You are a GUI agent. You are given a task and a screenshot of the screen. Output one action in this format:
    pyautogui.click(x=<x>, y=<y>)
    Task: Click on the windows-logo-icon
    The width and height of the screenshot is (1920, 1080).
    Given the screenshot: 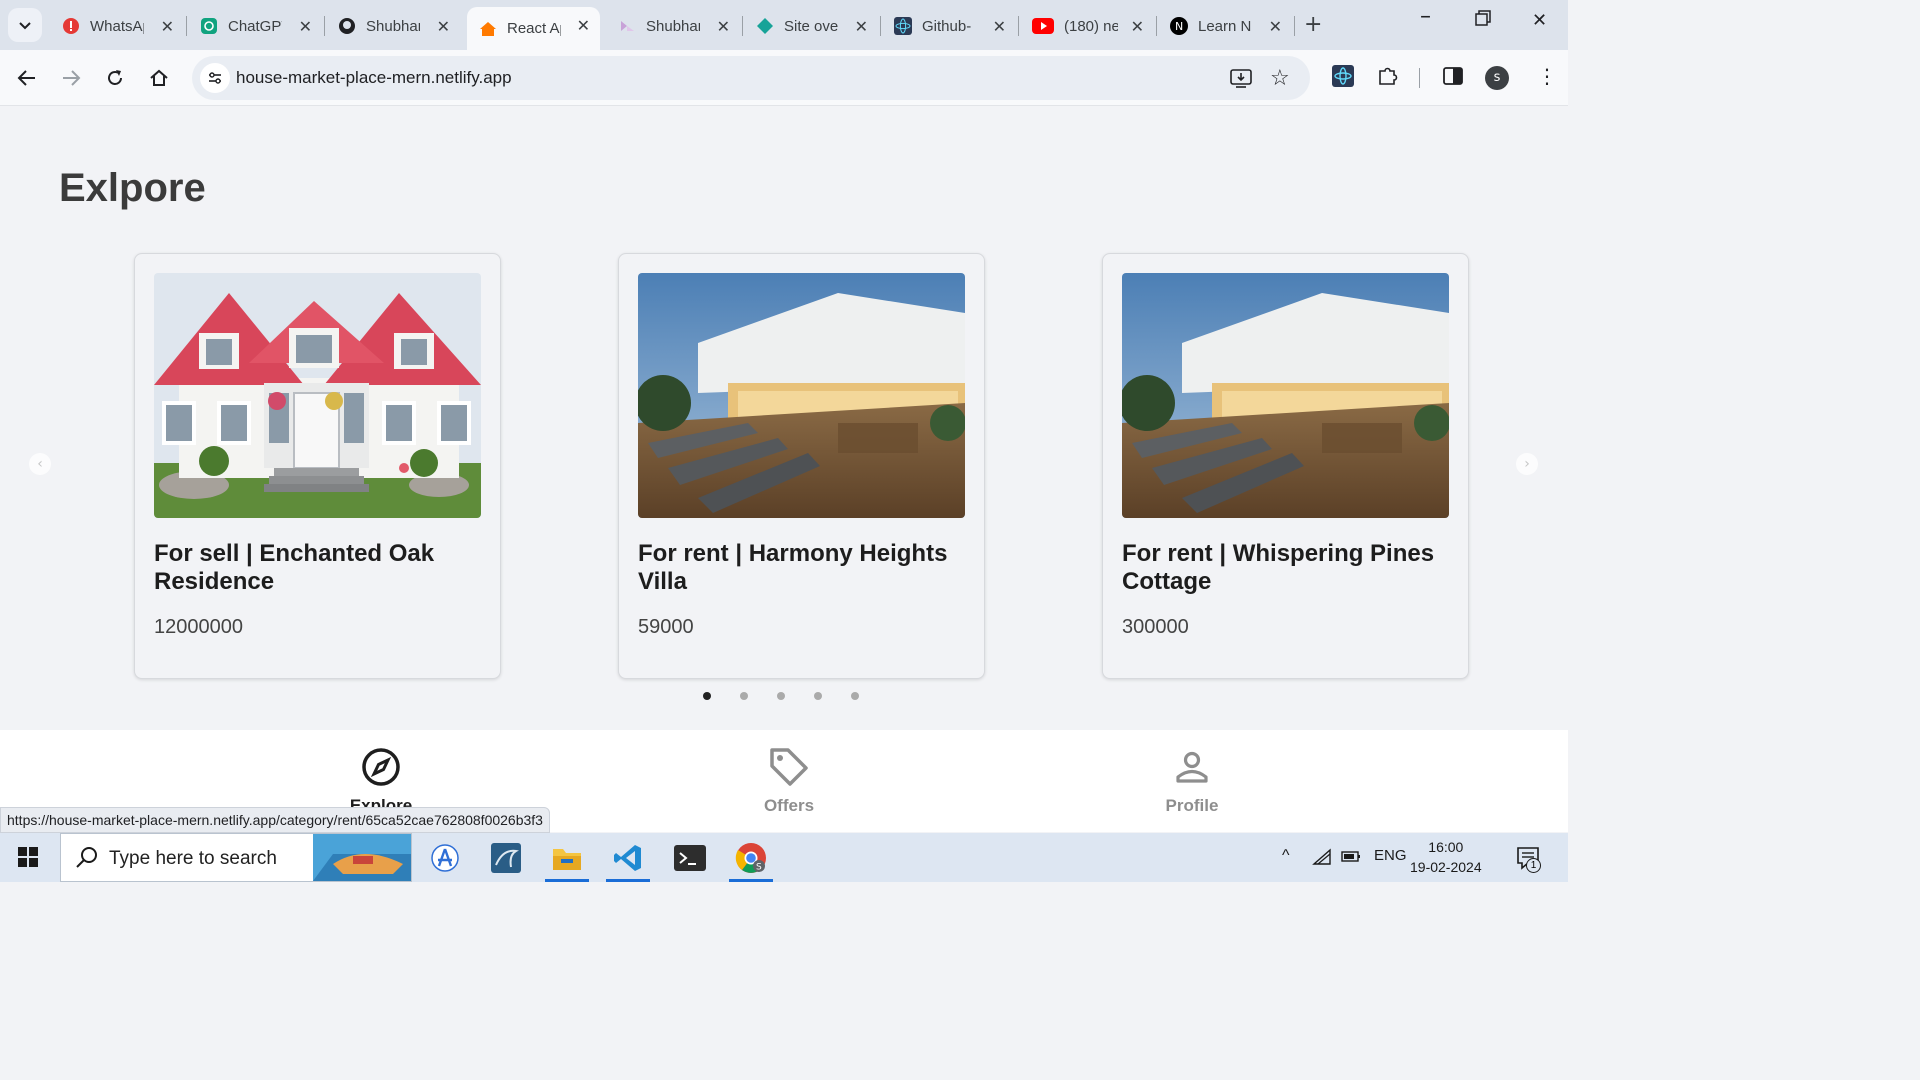 What is the action you would take?
    pyautogui.click(x=28, y=857)
    